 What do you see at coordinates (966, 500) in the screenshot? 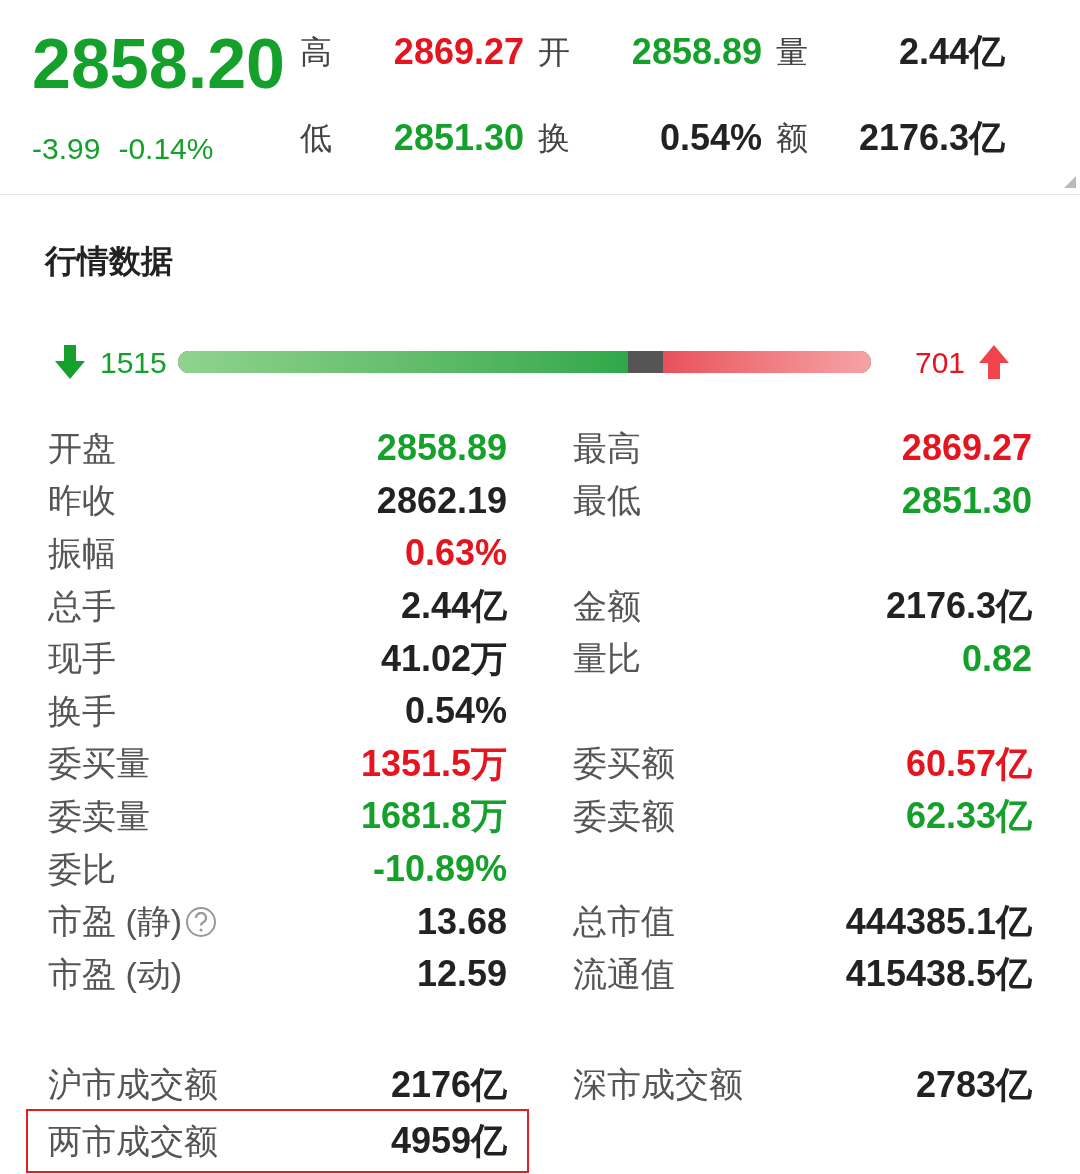
I see `data-value: 2851.30` at bounding box center [966, 500].